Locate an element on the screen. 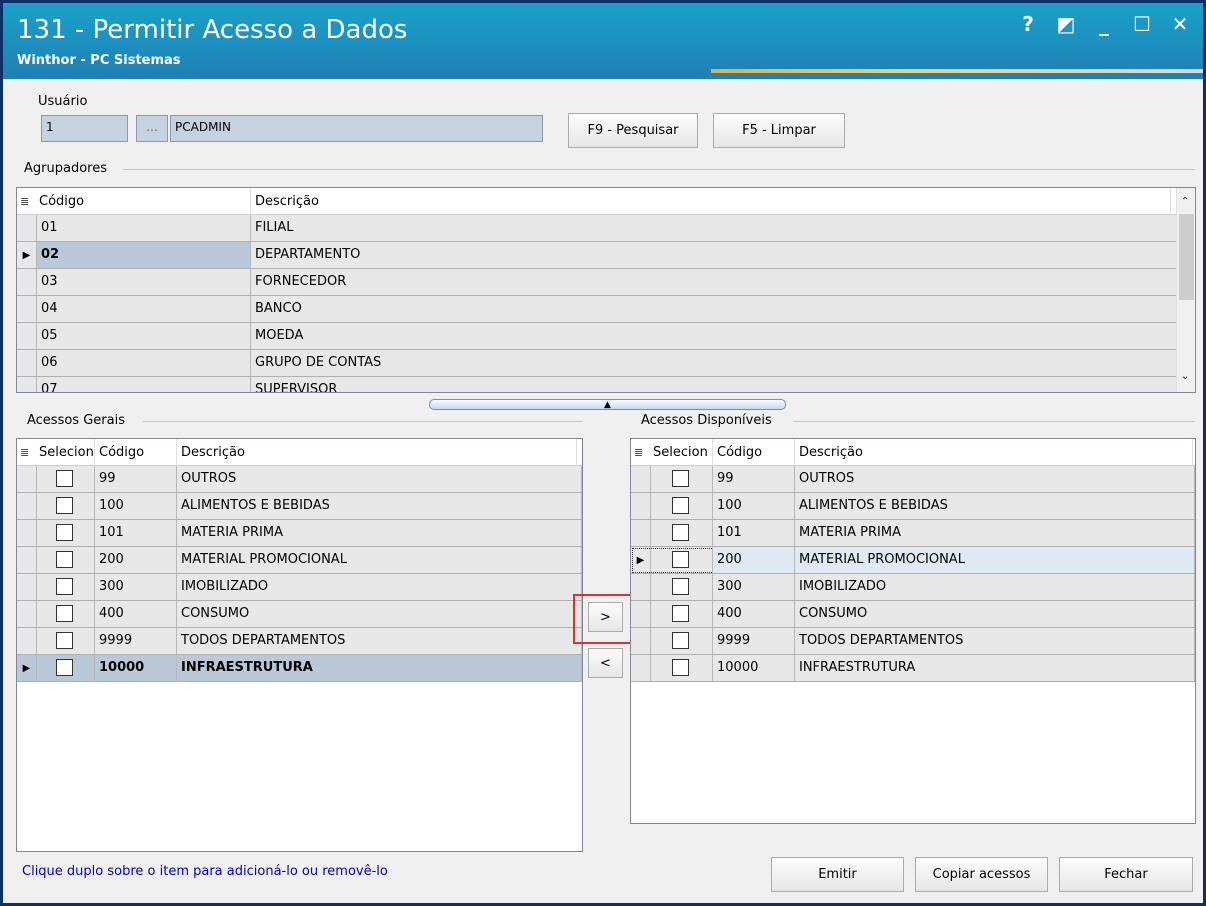  cell-descricao: MOEDA is located at coordinates (714, 336).